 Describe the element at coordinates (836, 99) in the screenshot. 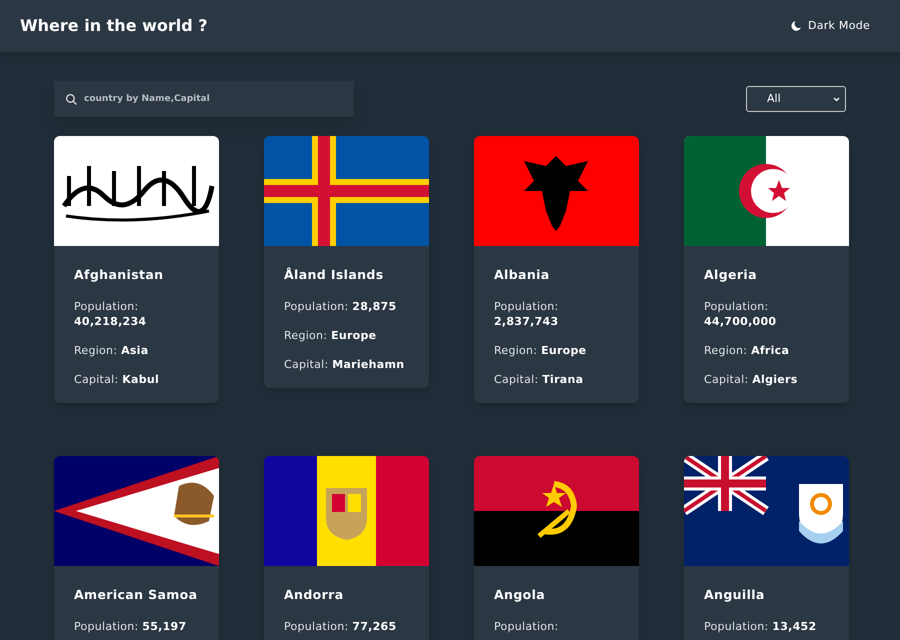

I see `chevron-down-icon` at that location.